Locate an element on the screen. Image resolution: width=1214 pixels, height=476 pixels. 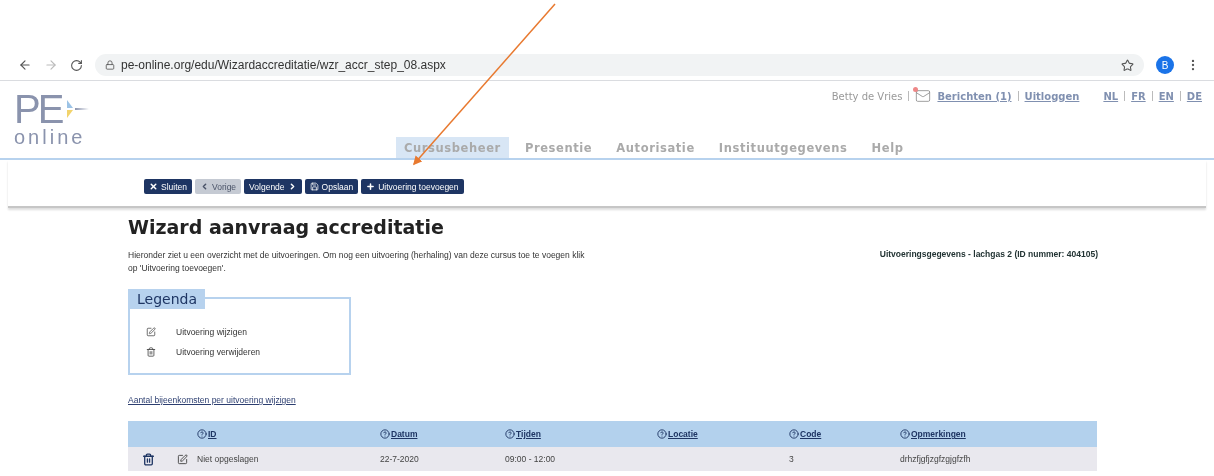
toolbar-button: Opslaan is located at coordinates (331, 186).